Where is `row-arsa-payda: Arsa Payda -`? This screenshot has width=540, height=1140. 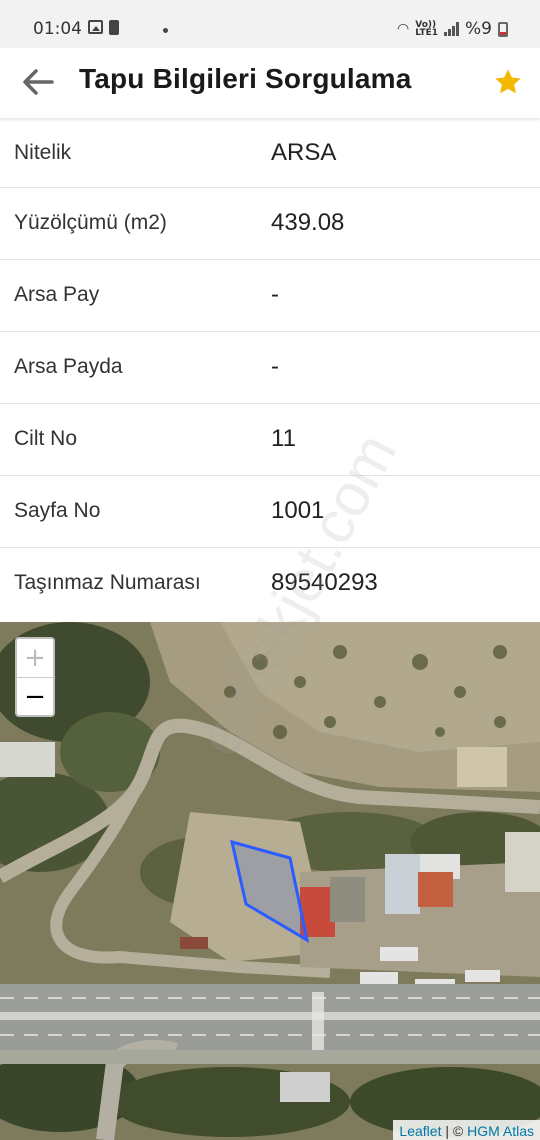
row-arsa-payda: Arsa Payda - is located at coordinates (270, 368).